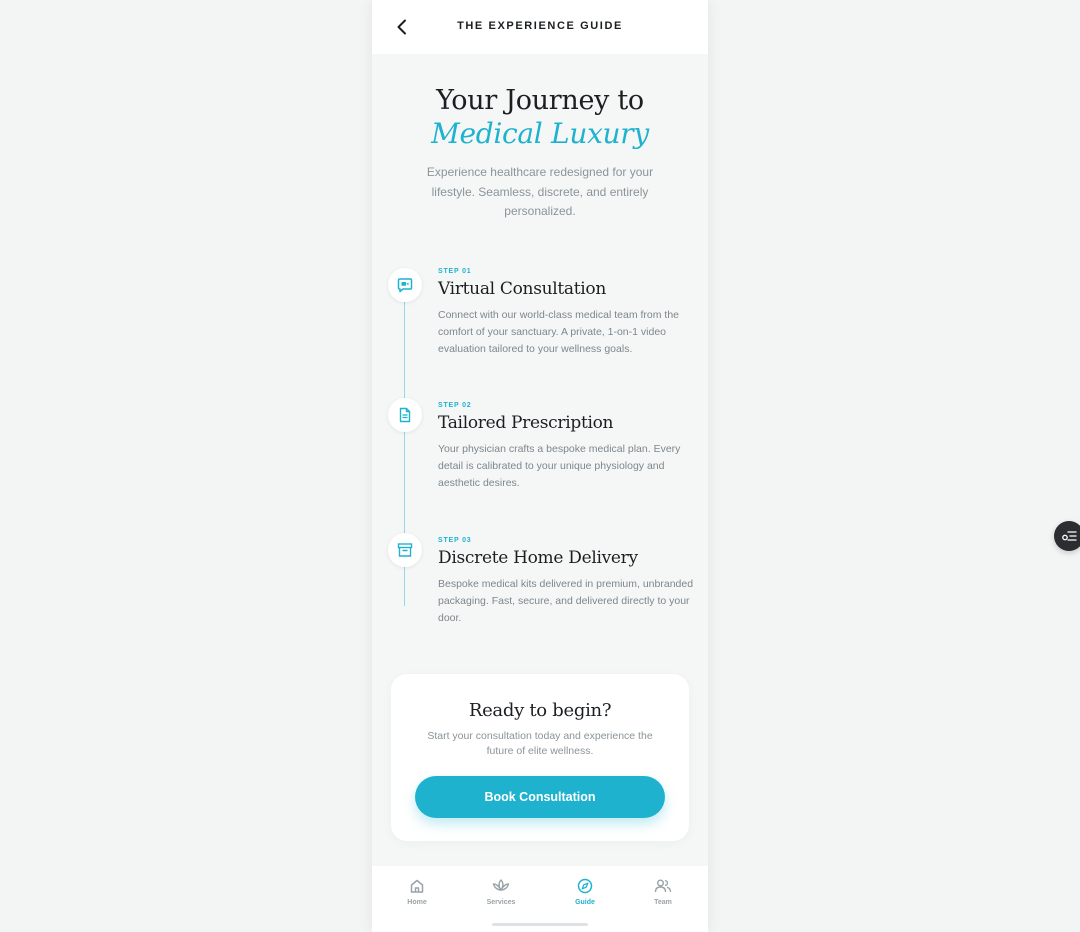 This screenshot has height=932, width=1080. Describe the element at coordinates (501, 902) in the screenshot. I see `nav-label: Services` at that location.